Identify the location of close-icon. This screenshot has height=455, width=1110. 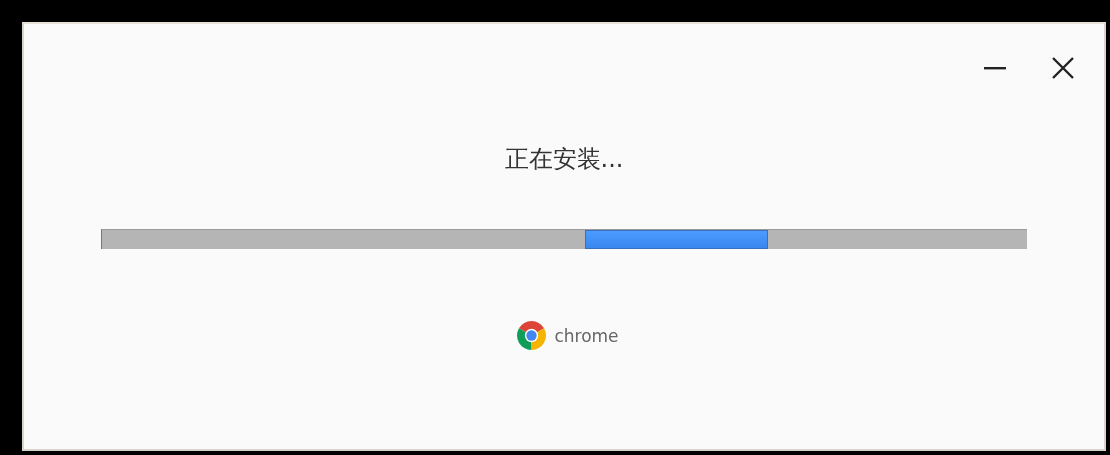
(1063, 68).